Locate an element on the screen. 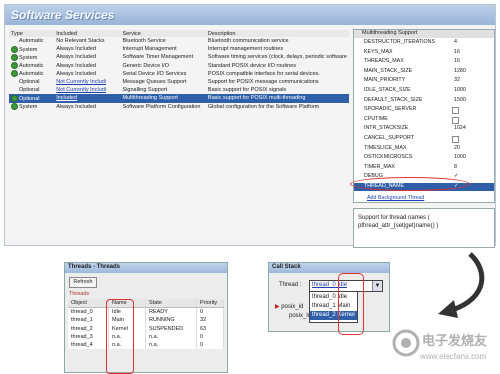 The height and width of the screenshot is (374, 500). service-name: Signalling Support is located at coordinates (145, 90).